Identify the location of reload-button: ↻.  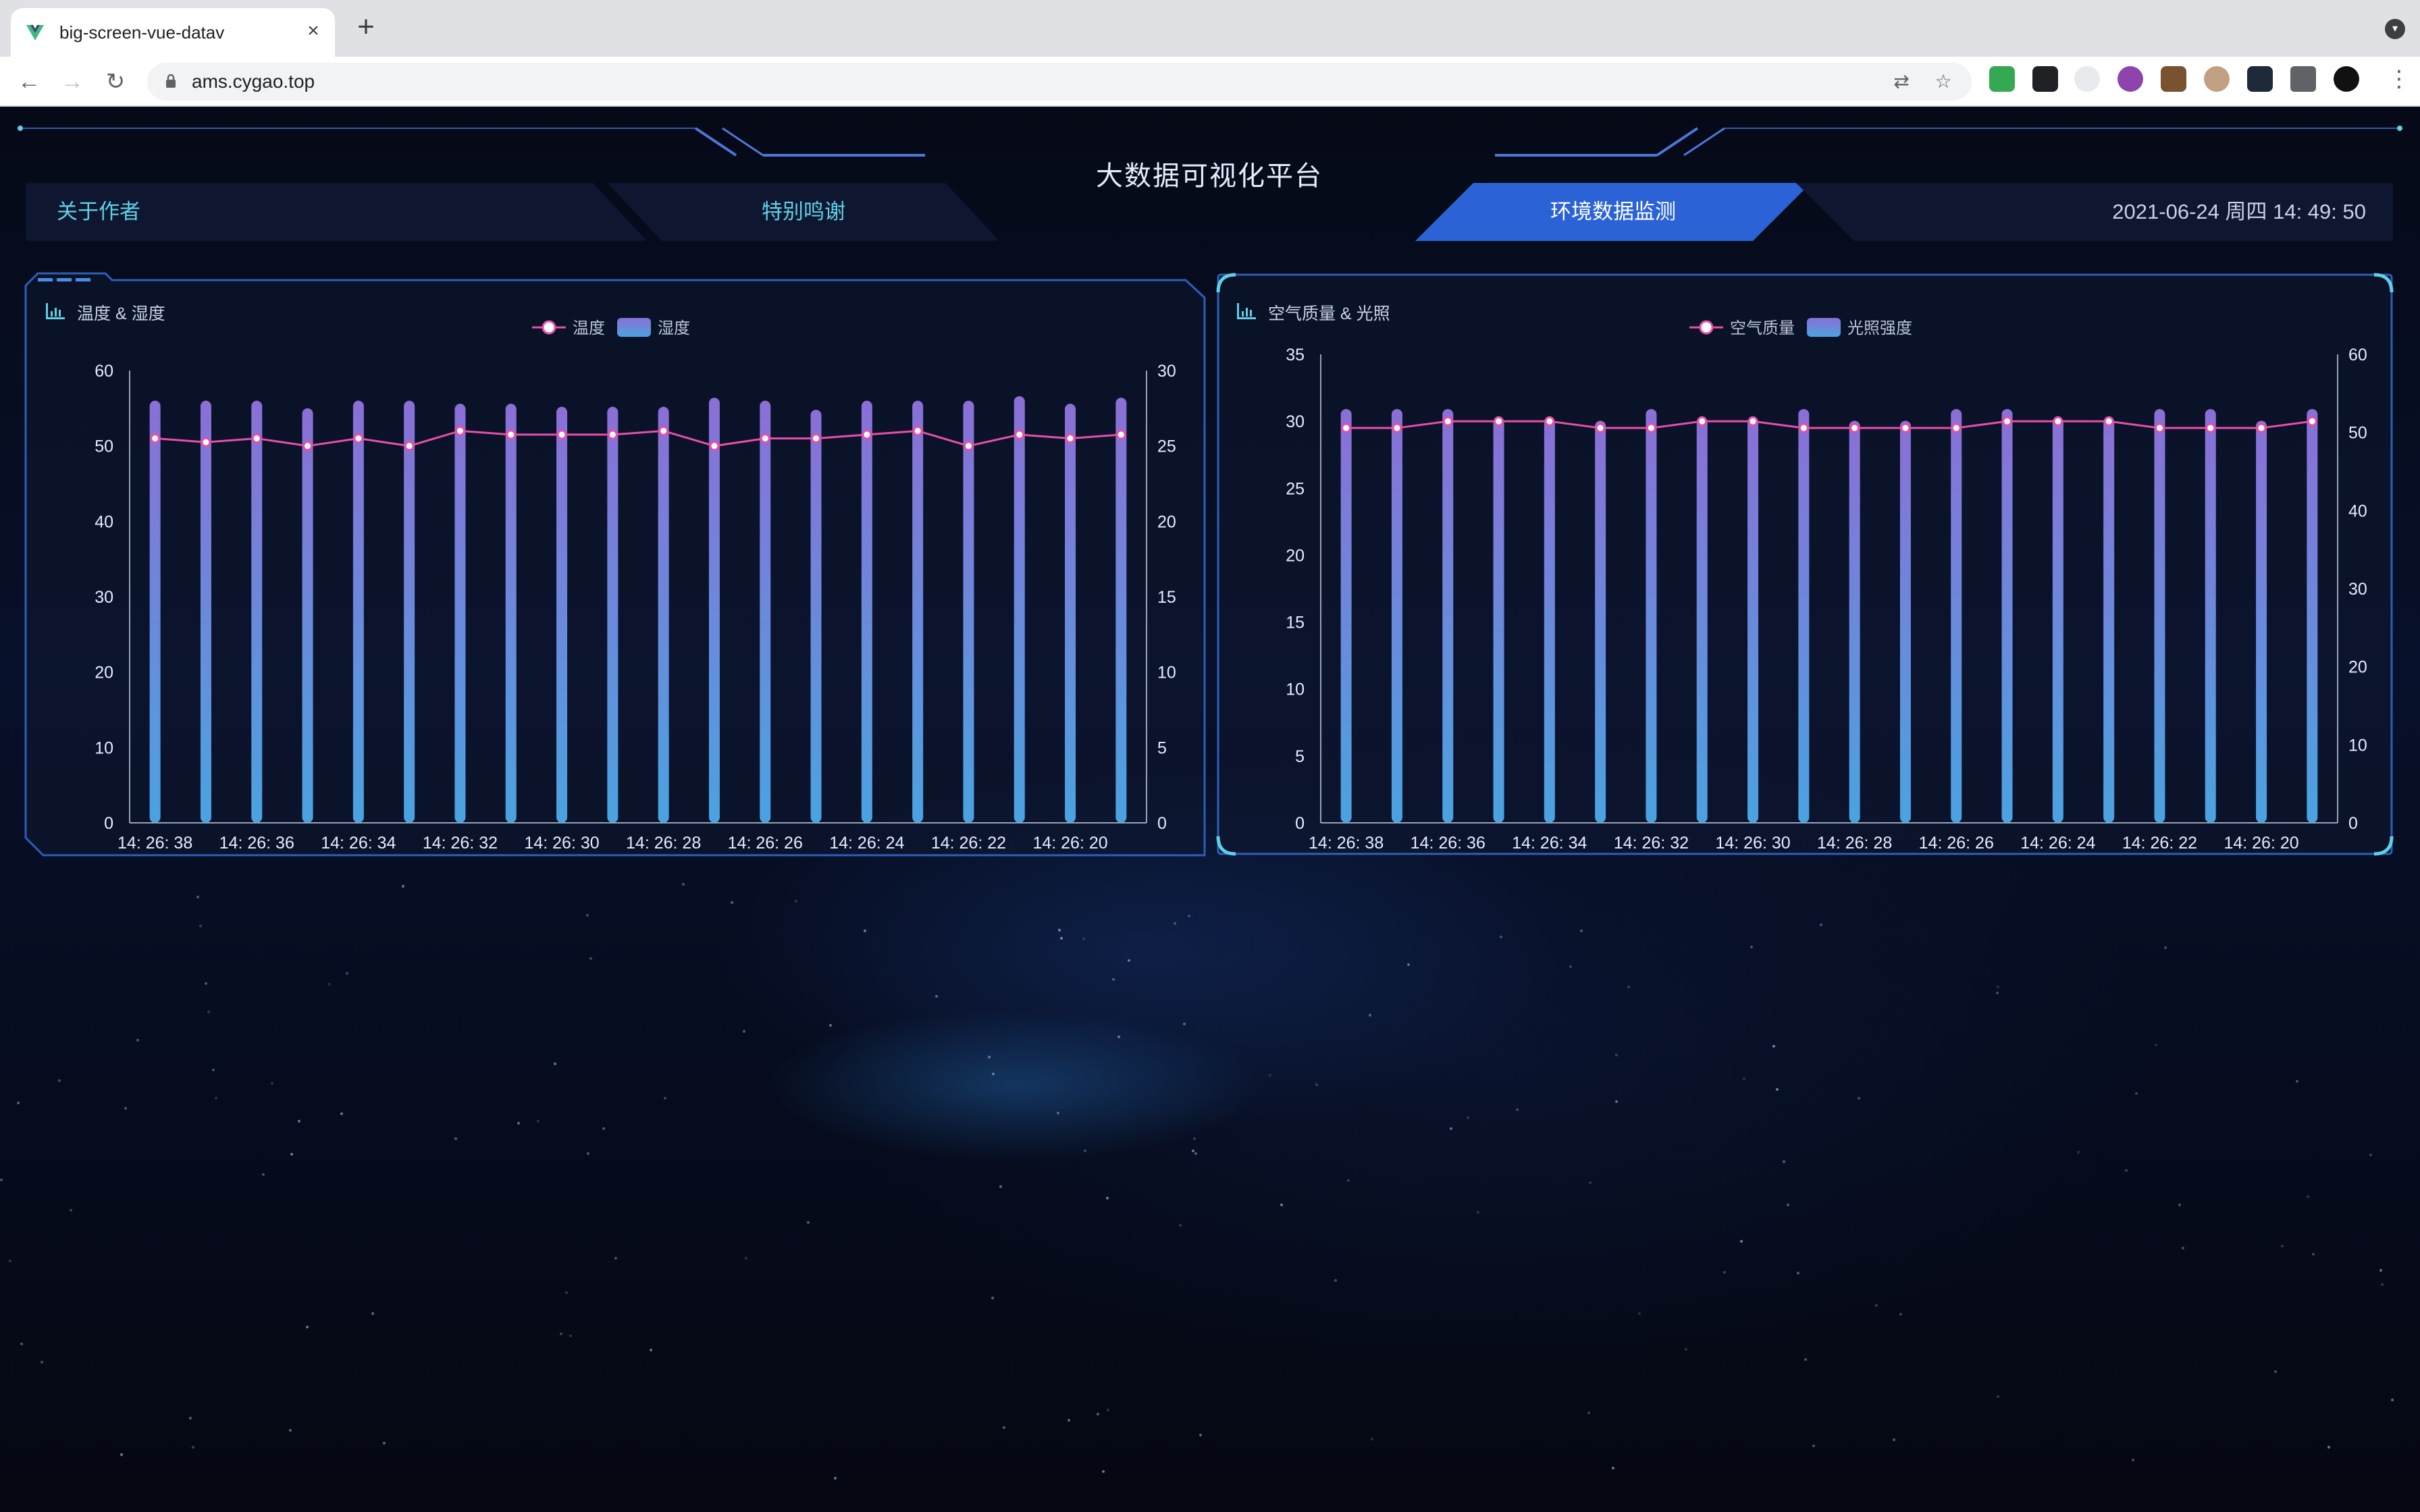
(115, 81).